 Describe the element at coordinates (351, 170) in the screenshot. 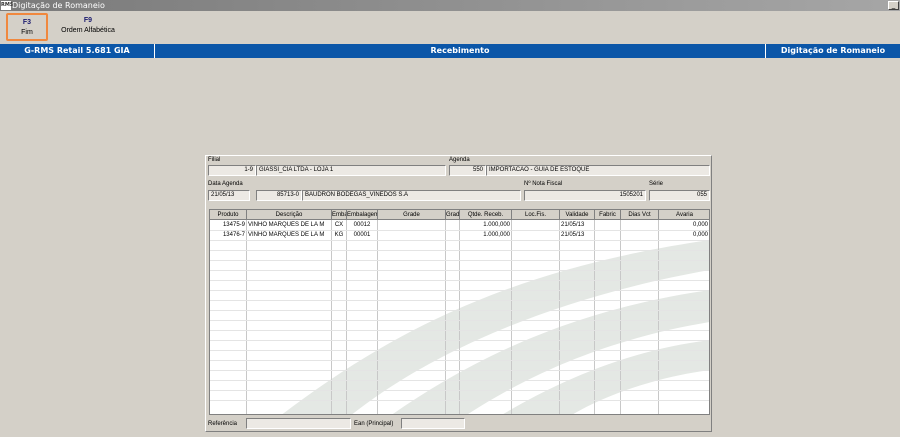

I see `filial-name-field: GIASSI_CIA LTDA - LOJA 1` at that location.